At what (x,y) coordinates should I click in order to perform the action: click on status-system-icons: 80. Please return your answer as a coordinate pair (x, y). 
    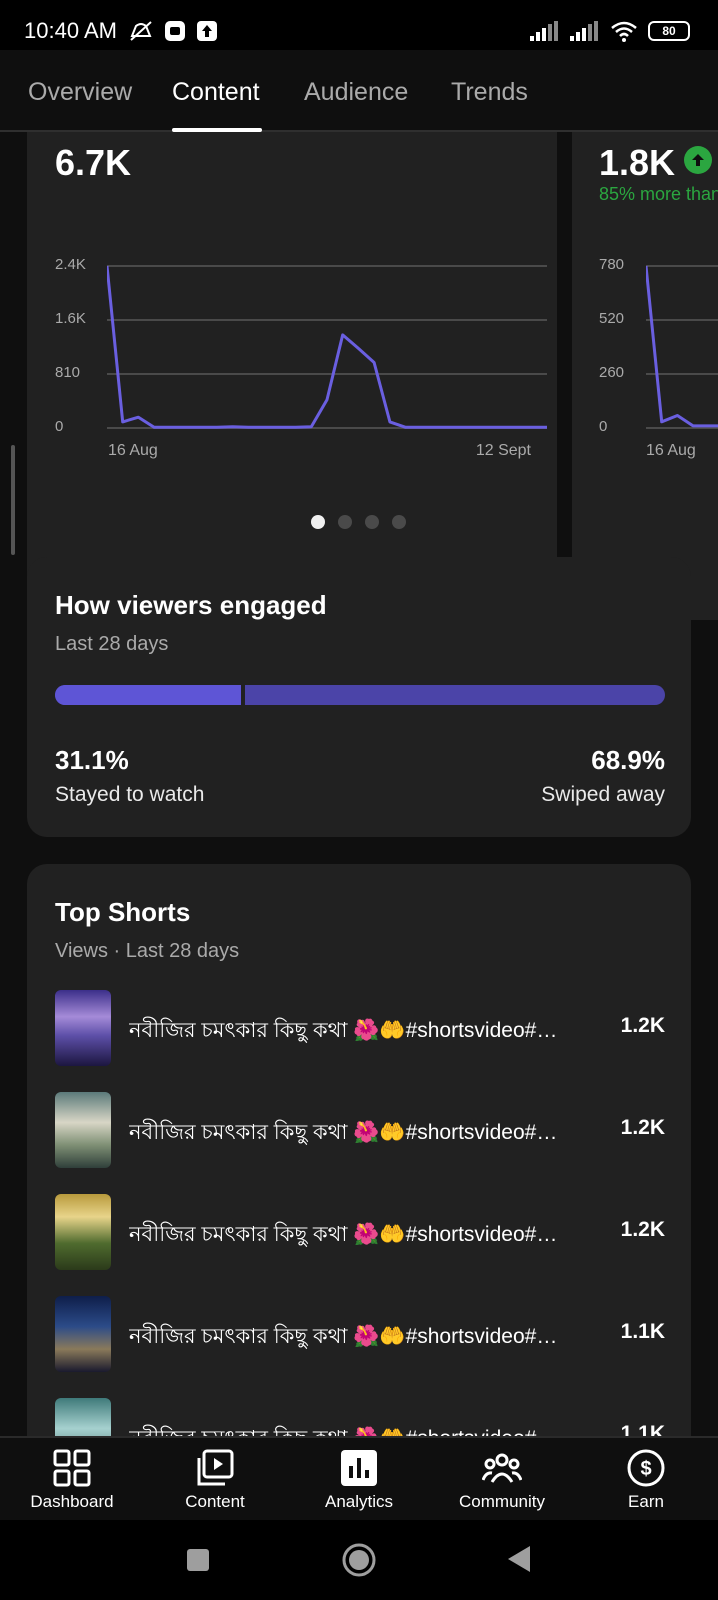
    Looking at the image, I should click on (610, 31).